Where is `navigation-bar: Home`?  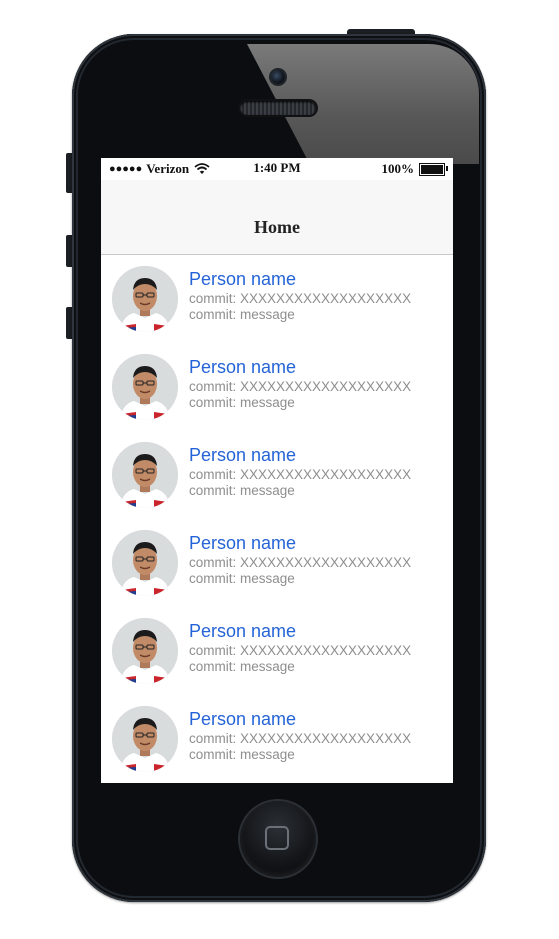 navigation-bar: Home is located at coordinates (277, 217).